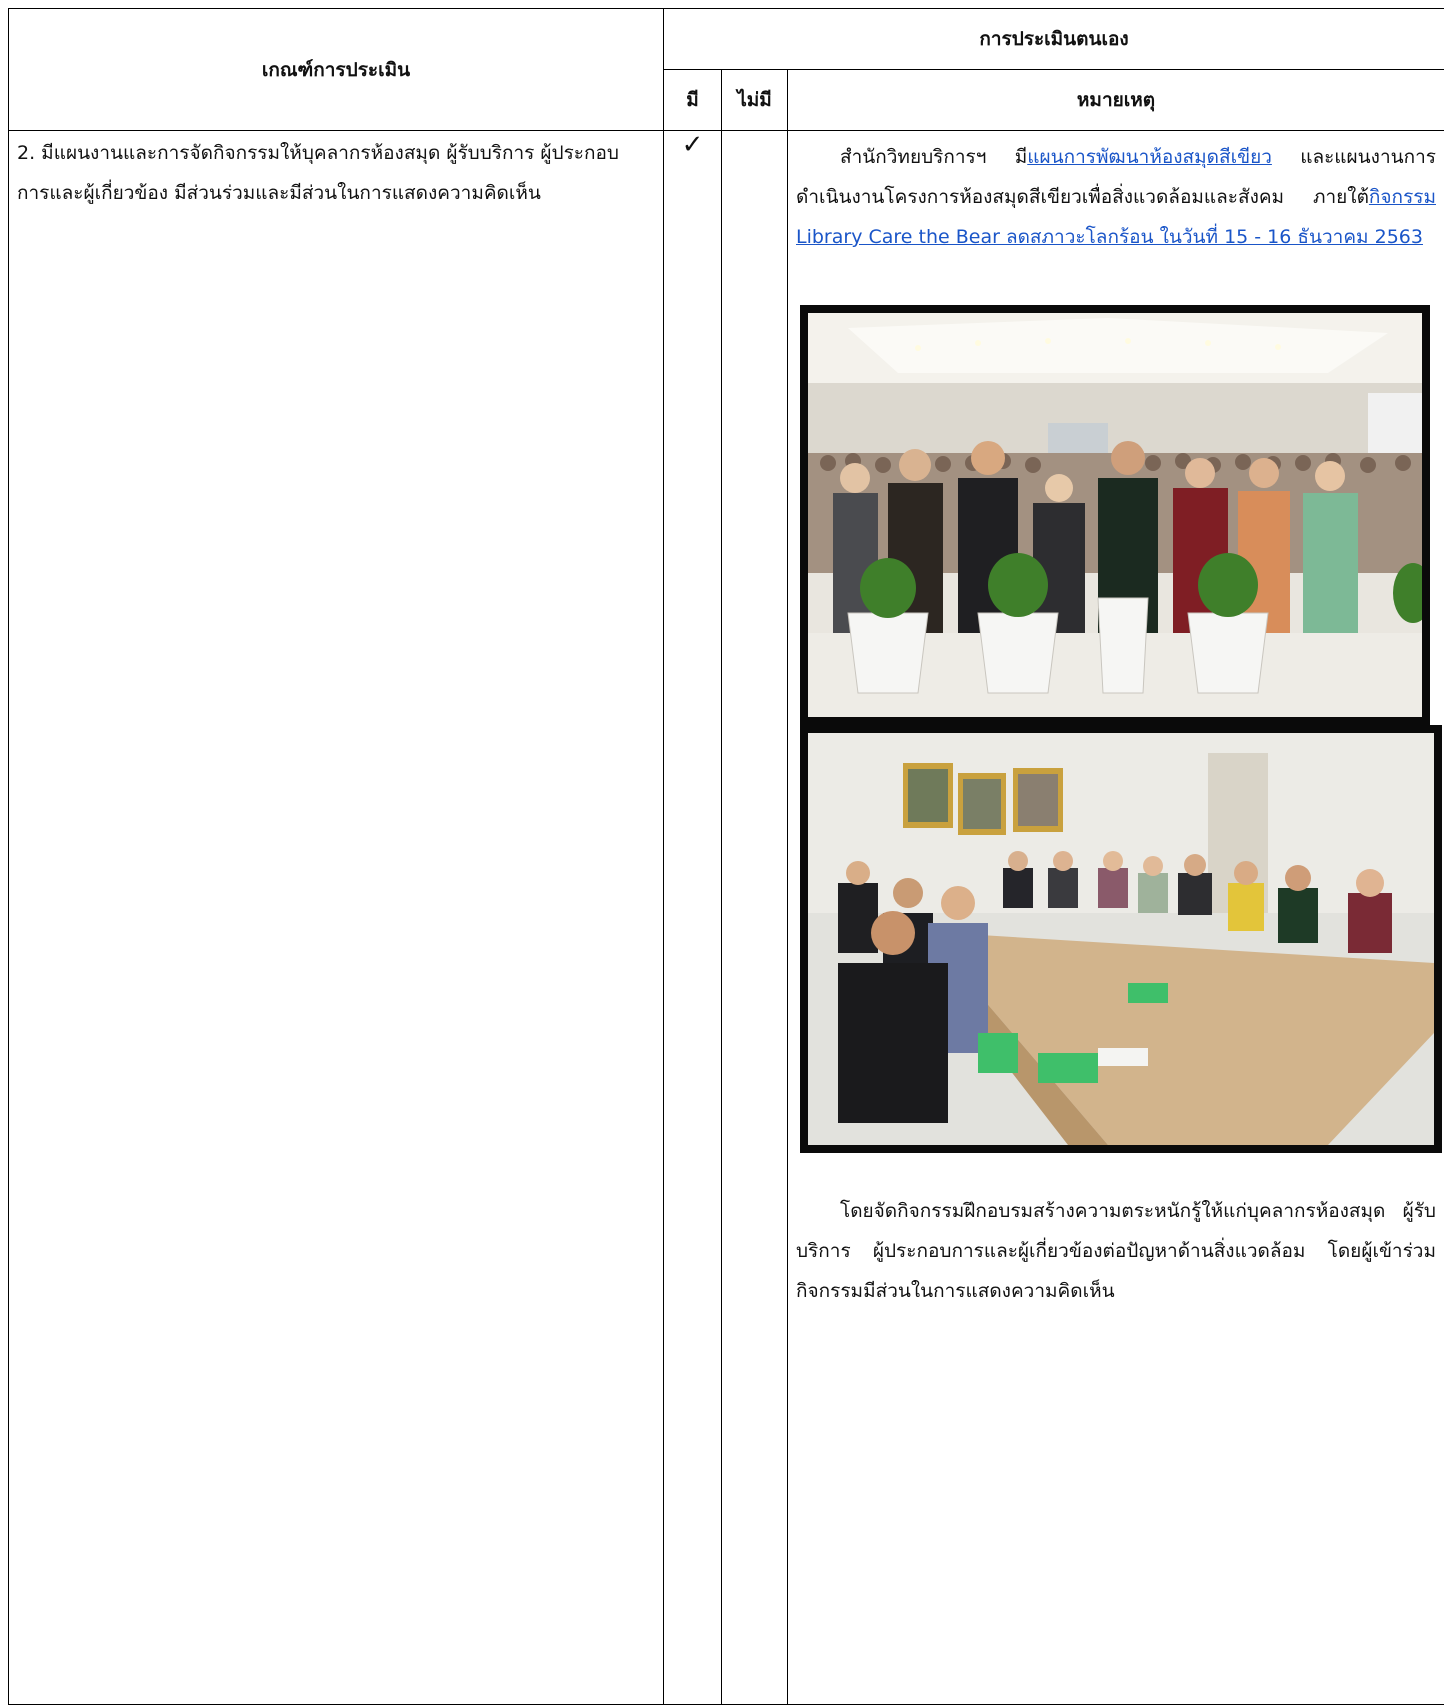  I want to click on meeting-room-photo-image, so click(1121, 939).